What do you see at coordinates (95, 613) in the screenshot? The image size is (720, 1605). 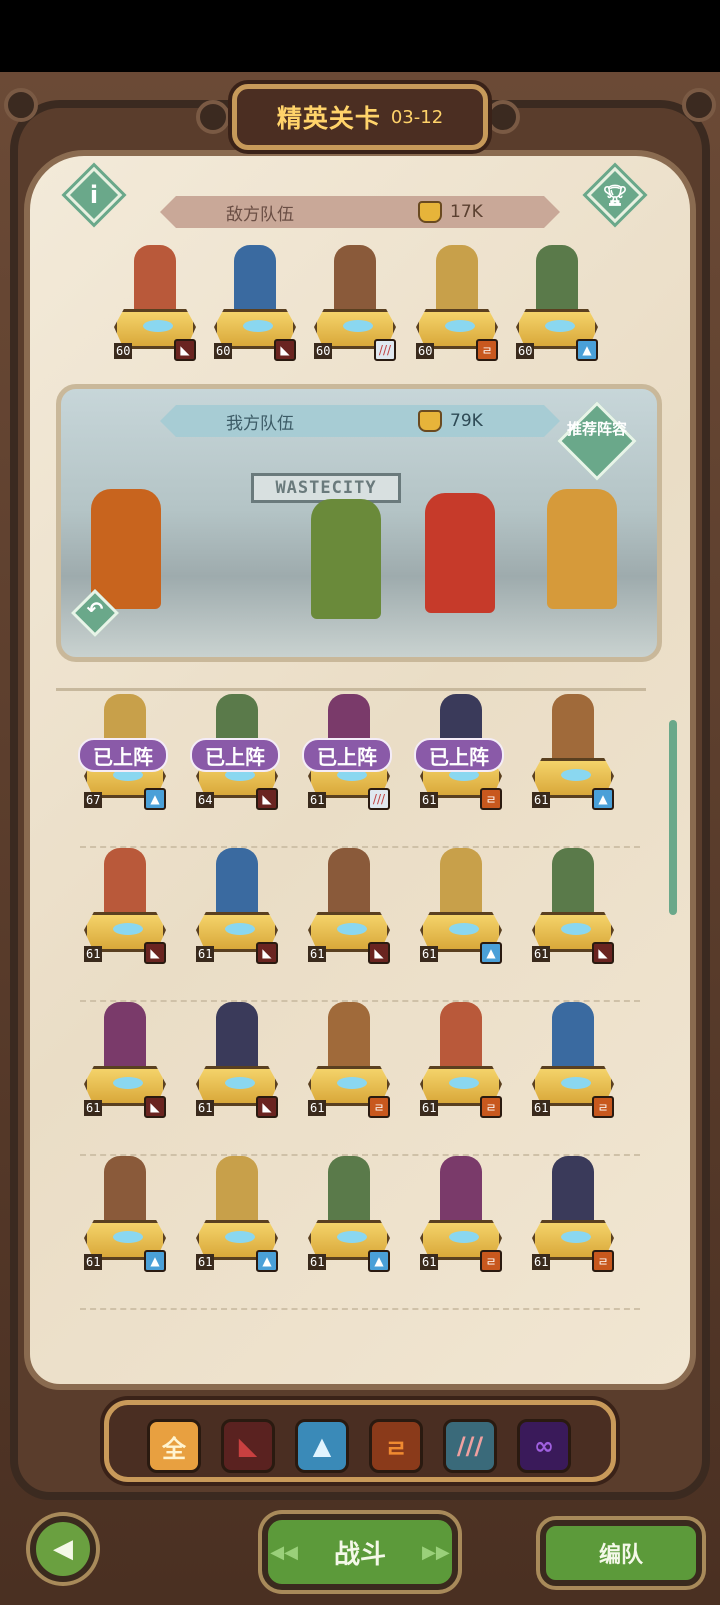 I see `undo-button: ↶` at bounding box center [95, 613].